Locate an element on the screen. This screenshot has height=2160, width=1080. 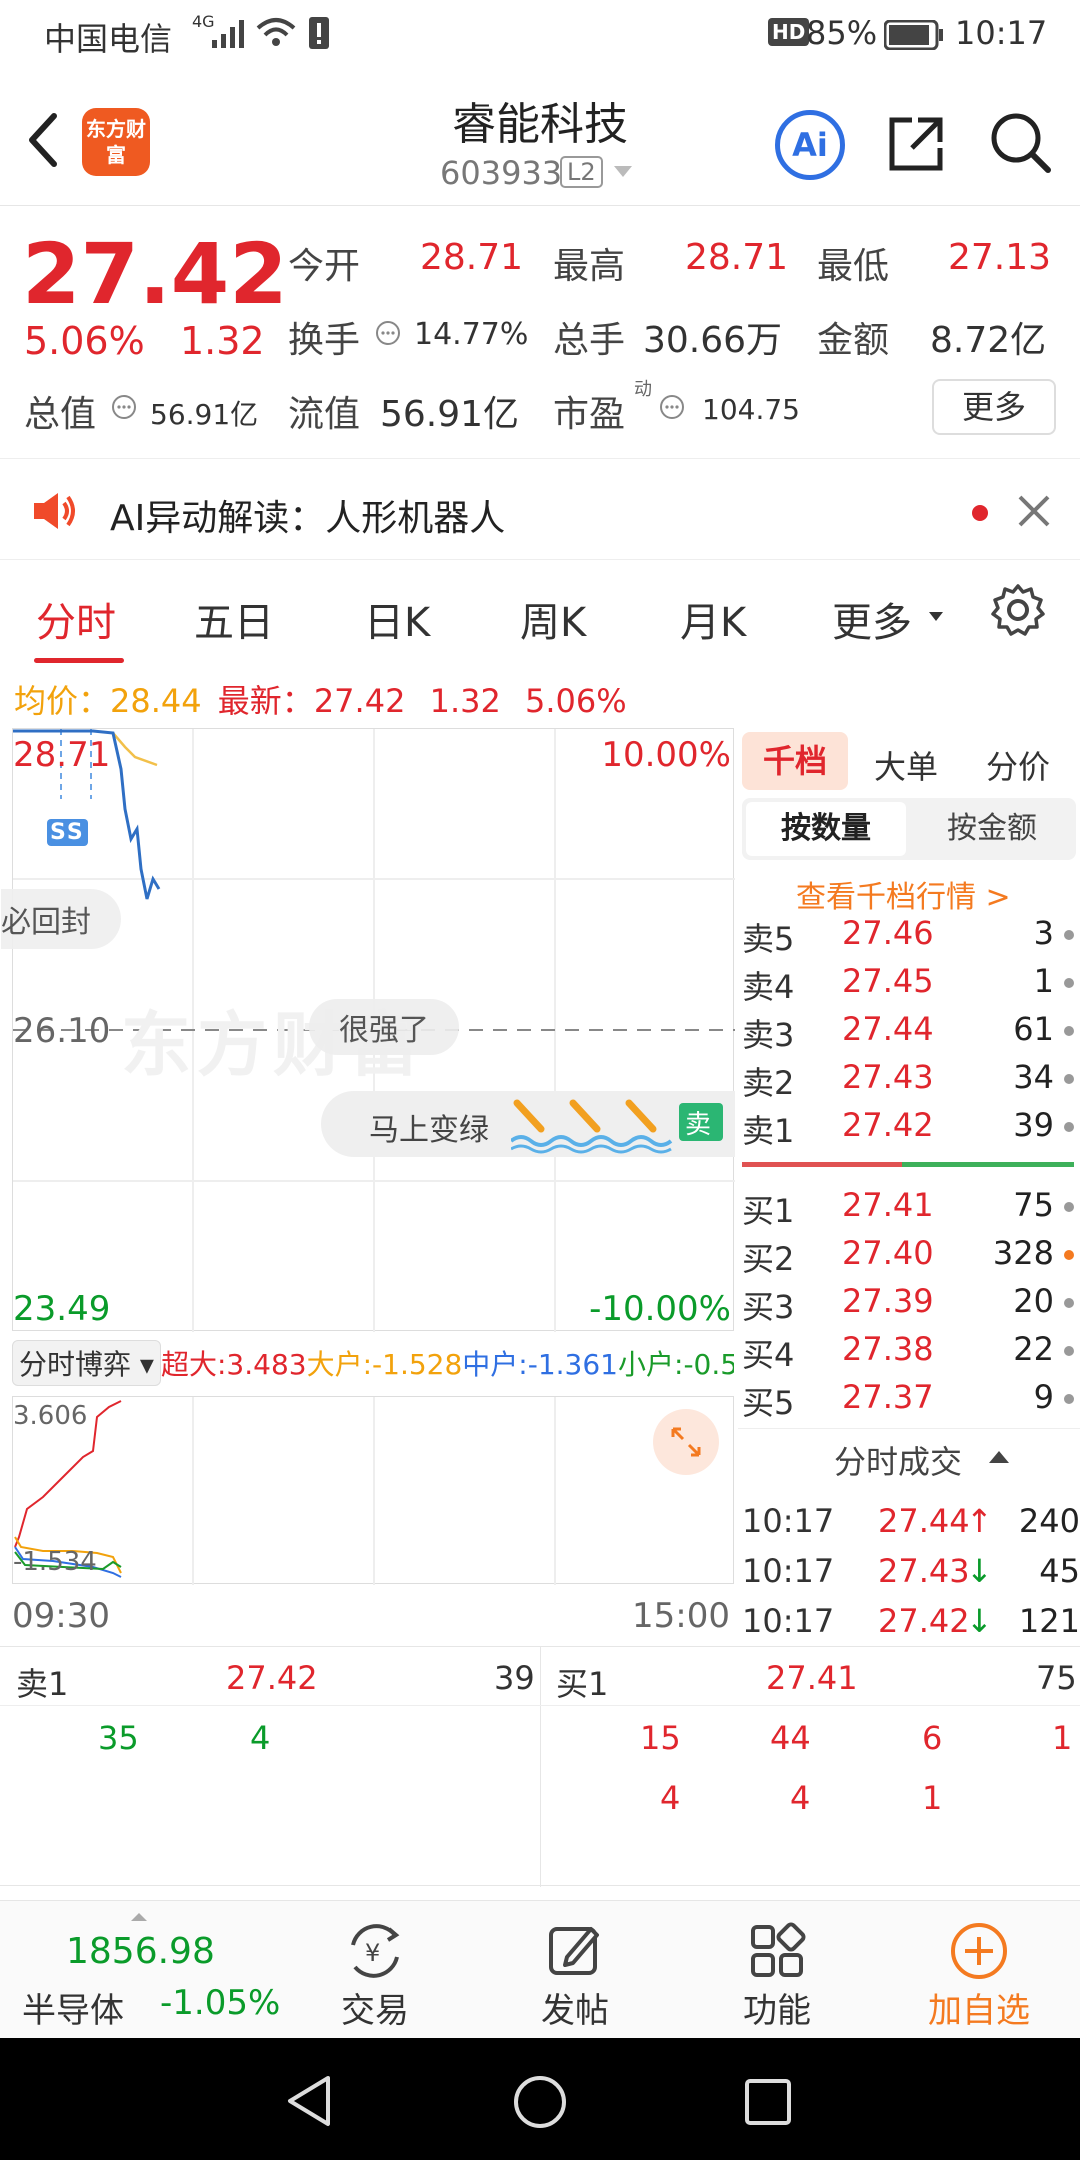
ask-row: 卖1 27.42 39 is located at coordinates (909, 1130).